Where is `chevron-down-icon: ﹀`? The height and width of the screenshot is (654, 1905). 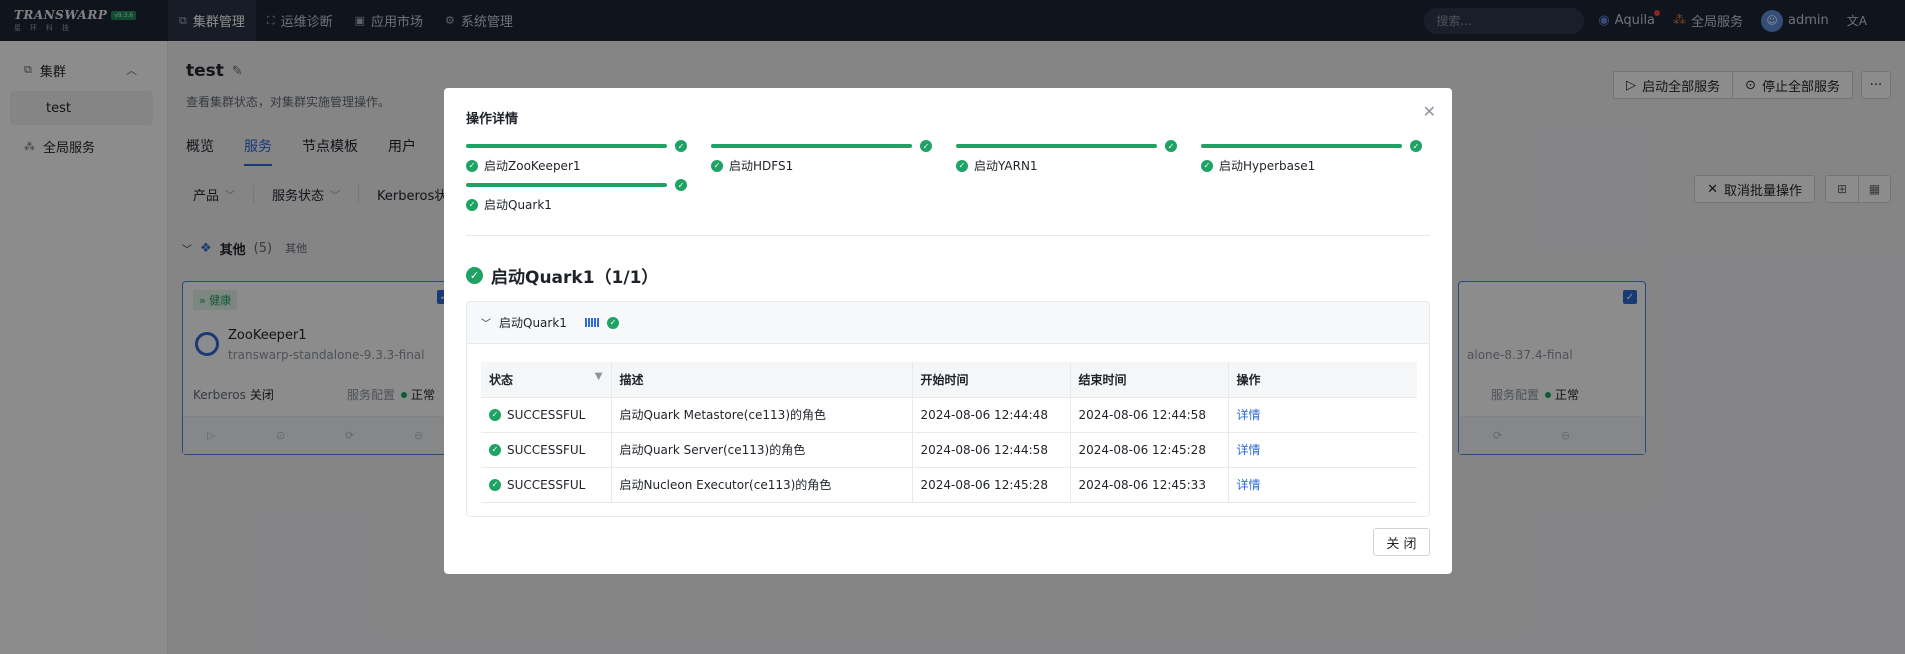 chevron-down-icon: ﹀ is located at coordinates (486, 324).